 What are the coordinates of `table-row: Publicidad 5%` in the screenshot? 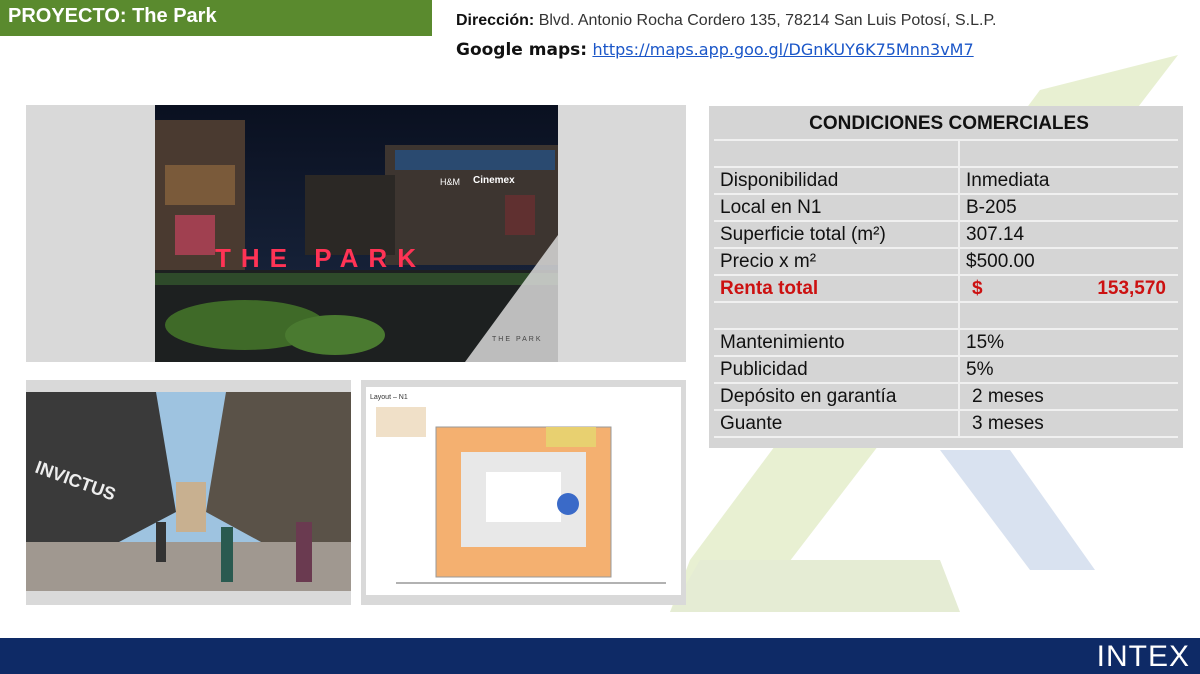 It's located at (946, 370).